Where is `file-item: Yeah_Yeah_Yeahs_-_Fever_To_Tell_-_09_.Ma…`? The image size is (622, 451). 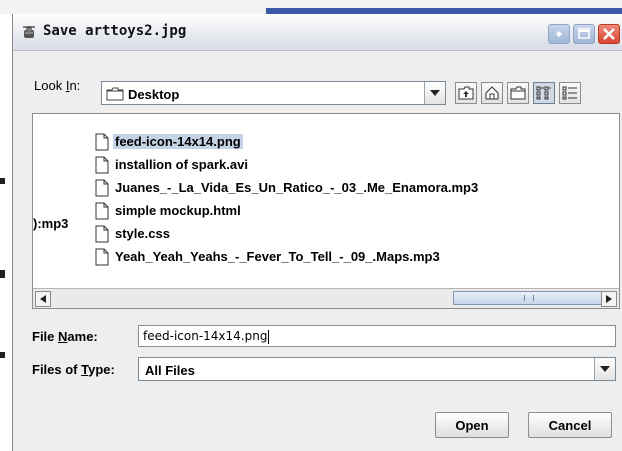
file-item: Yeah_Yeah_Yeahs_-_Fever_To_Tell_-_09_.Ma… is located at coordinates (355, 257).